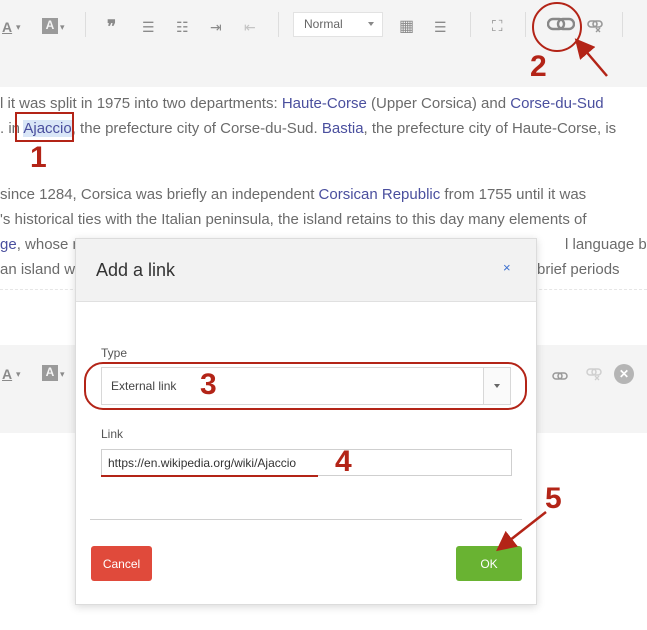 This screenshot has width=647, height=630. Describe the element at coordinates (182, 27) in the screenshot. I see `numbered-list-icon: ☷` at that location.